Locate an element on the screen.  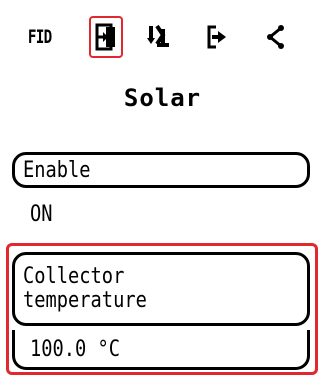
enable-label-field: Enable is located at coordinates (161, 170).